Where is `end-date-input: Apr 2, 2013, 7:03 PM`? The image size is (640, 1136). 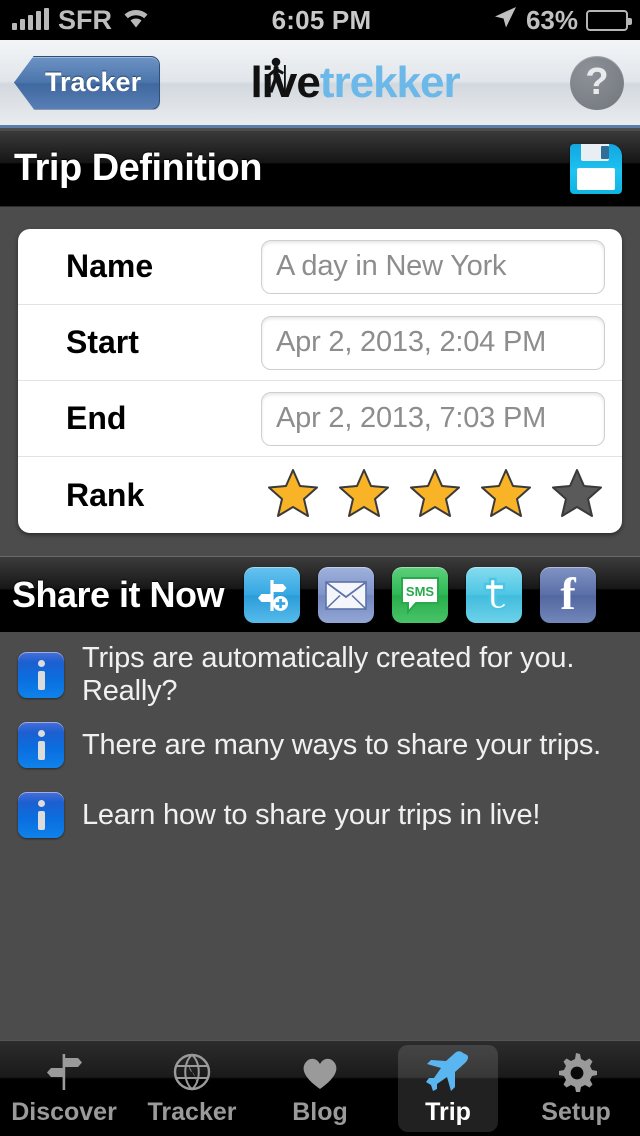 end-date-input: Apr 2, 2013, 7:03 PM is located at coordinates (433, 418).